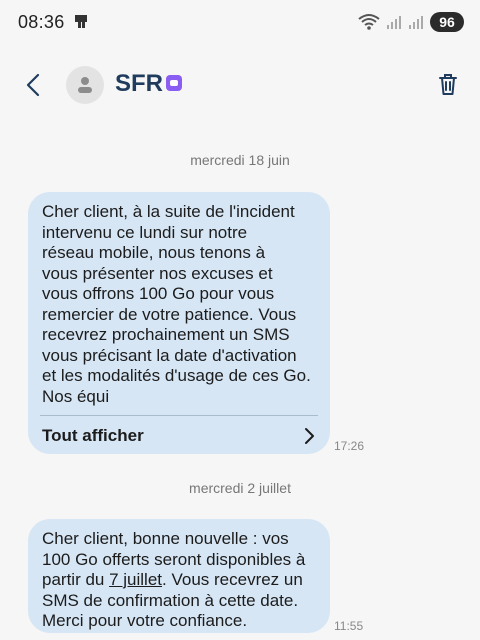 The image size is (480, 640). What do you see at coordinates (41, 22) in the screenshot?
I see `status-time: 08:36` at bounding box center [41, 22].